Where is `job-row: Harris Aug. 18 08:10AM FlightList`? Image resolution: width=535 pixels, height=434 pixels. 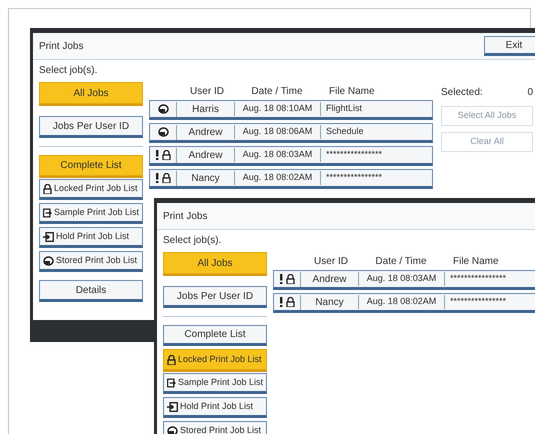
job-row: Harris Aug. 18 08:10AM FlightList is located at coordinates (291, 110).